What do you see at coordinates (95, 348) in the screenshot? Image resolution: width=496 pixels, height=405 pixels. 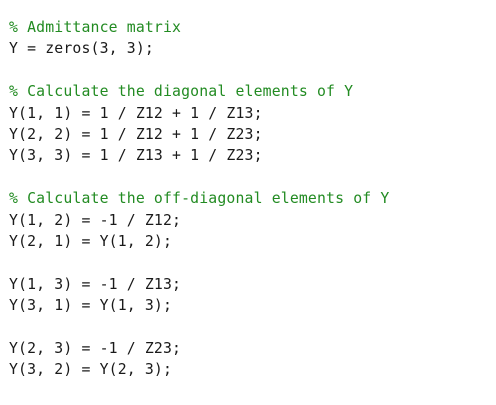 I see `code-line: Y(2, 3) = -1 / Z23;` at bounding box center [95, 348].